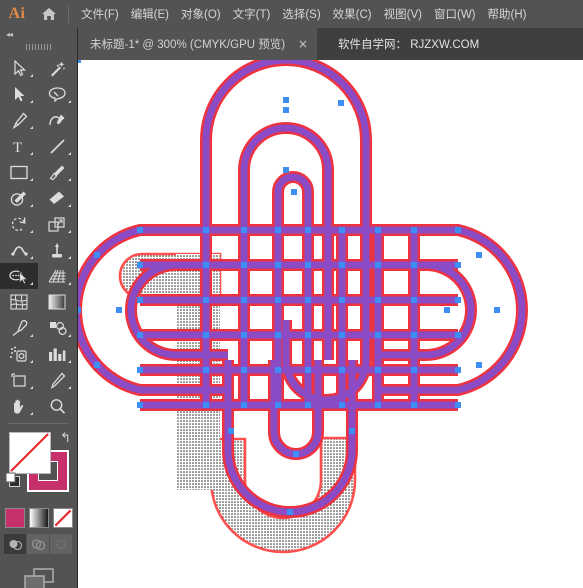 The height and width of the screenshot is (588, 583). I want to click on color-mode-row, so click(38, 517).